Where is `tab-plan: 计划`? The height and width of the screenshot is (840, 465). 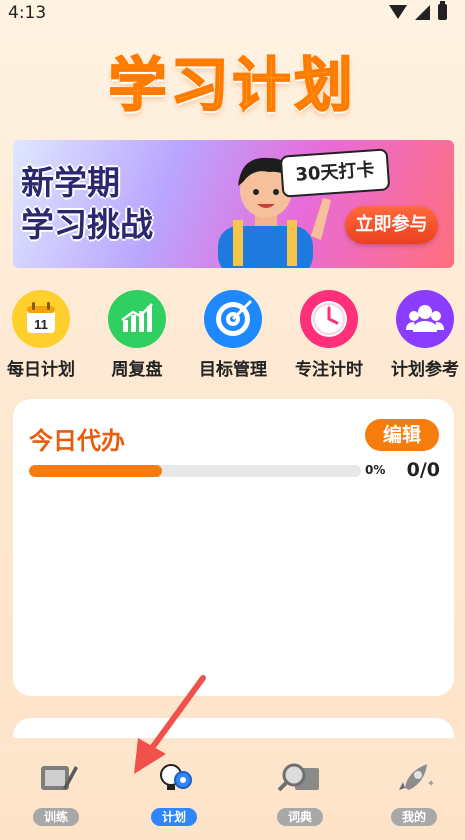 tab-plan: 计划 is located at coordinates (174, 794).